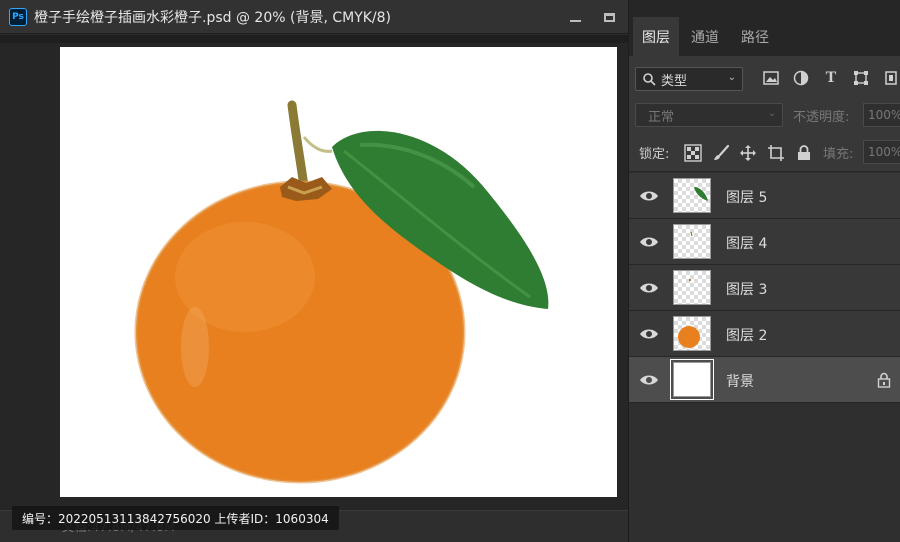 The image size is (900, 542). Describe the element at coordinates (701, 194) in the screenshot. I see `leaf-thumbnail-art` at that location.